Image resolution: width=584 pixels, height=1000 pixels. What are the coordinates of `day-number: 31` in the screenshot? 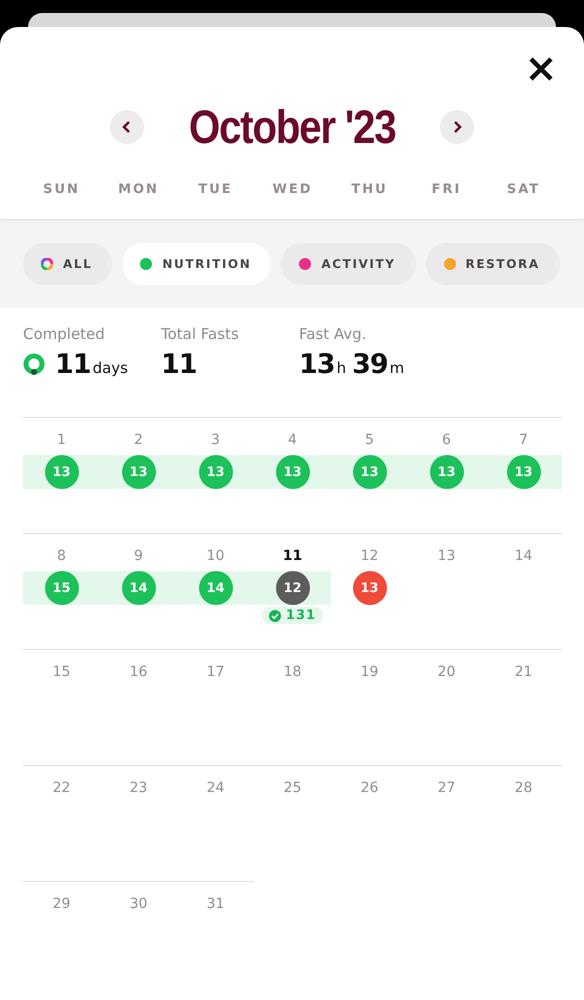 It's located at (215, 904).